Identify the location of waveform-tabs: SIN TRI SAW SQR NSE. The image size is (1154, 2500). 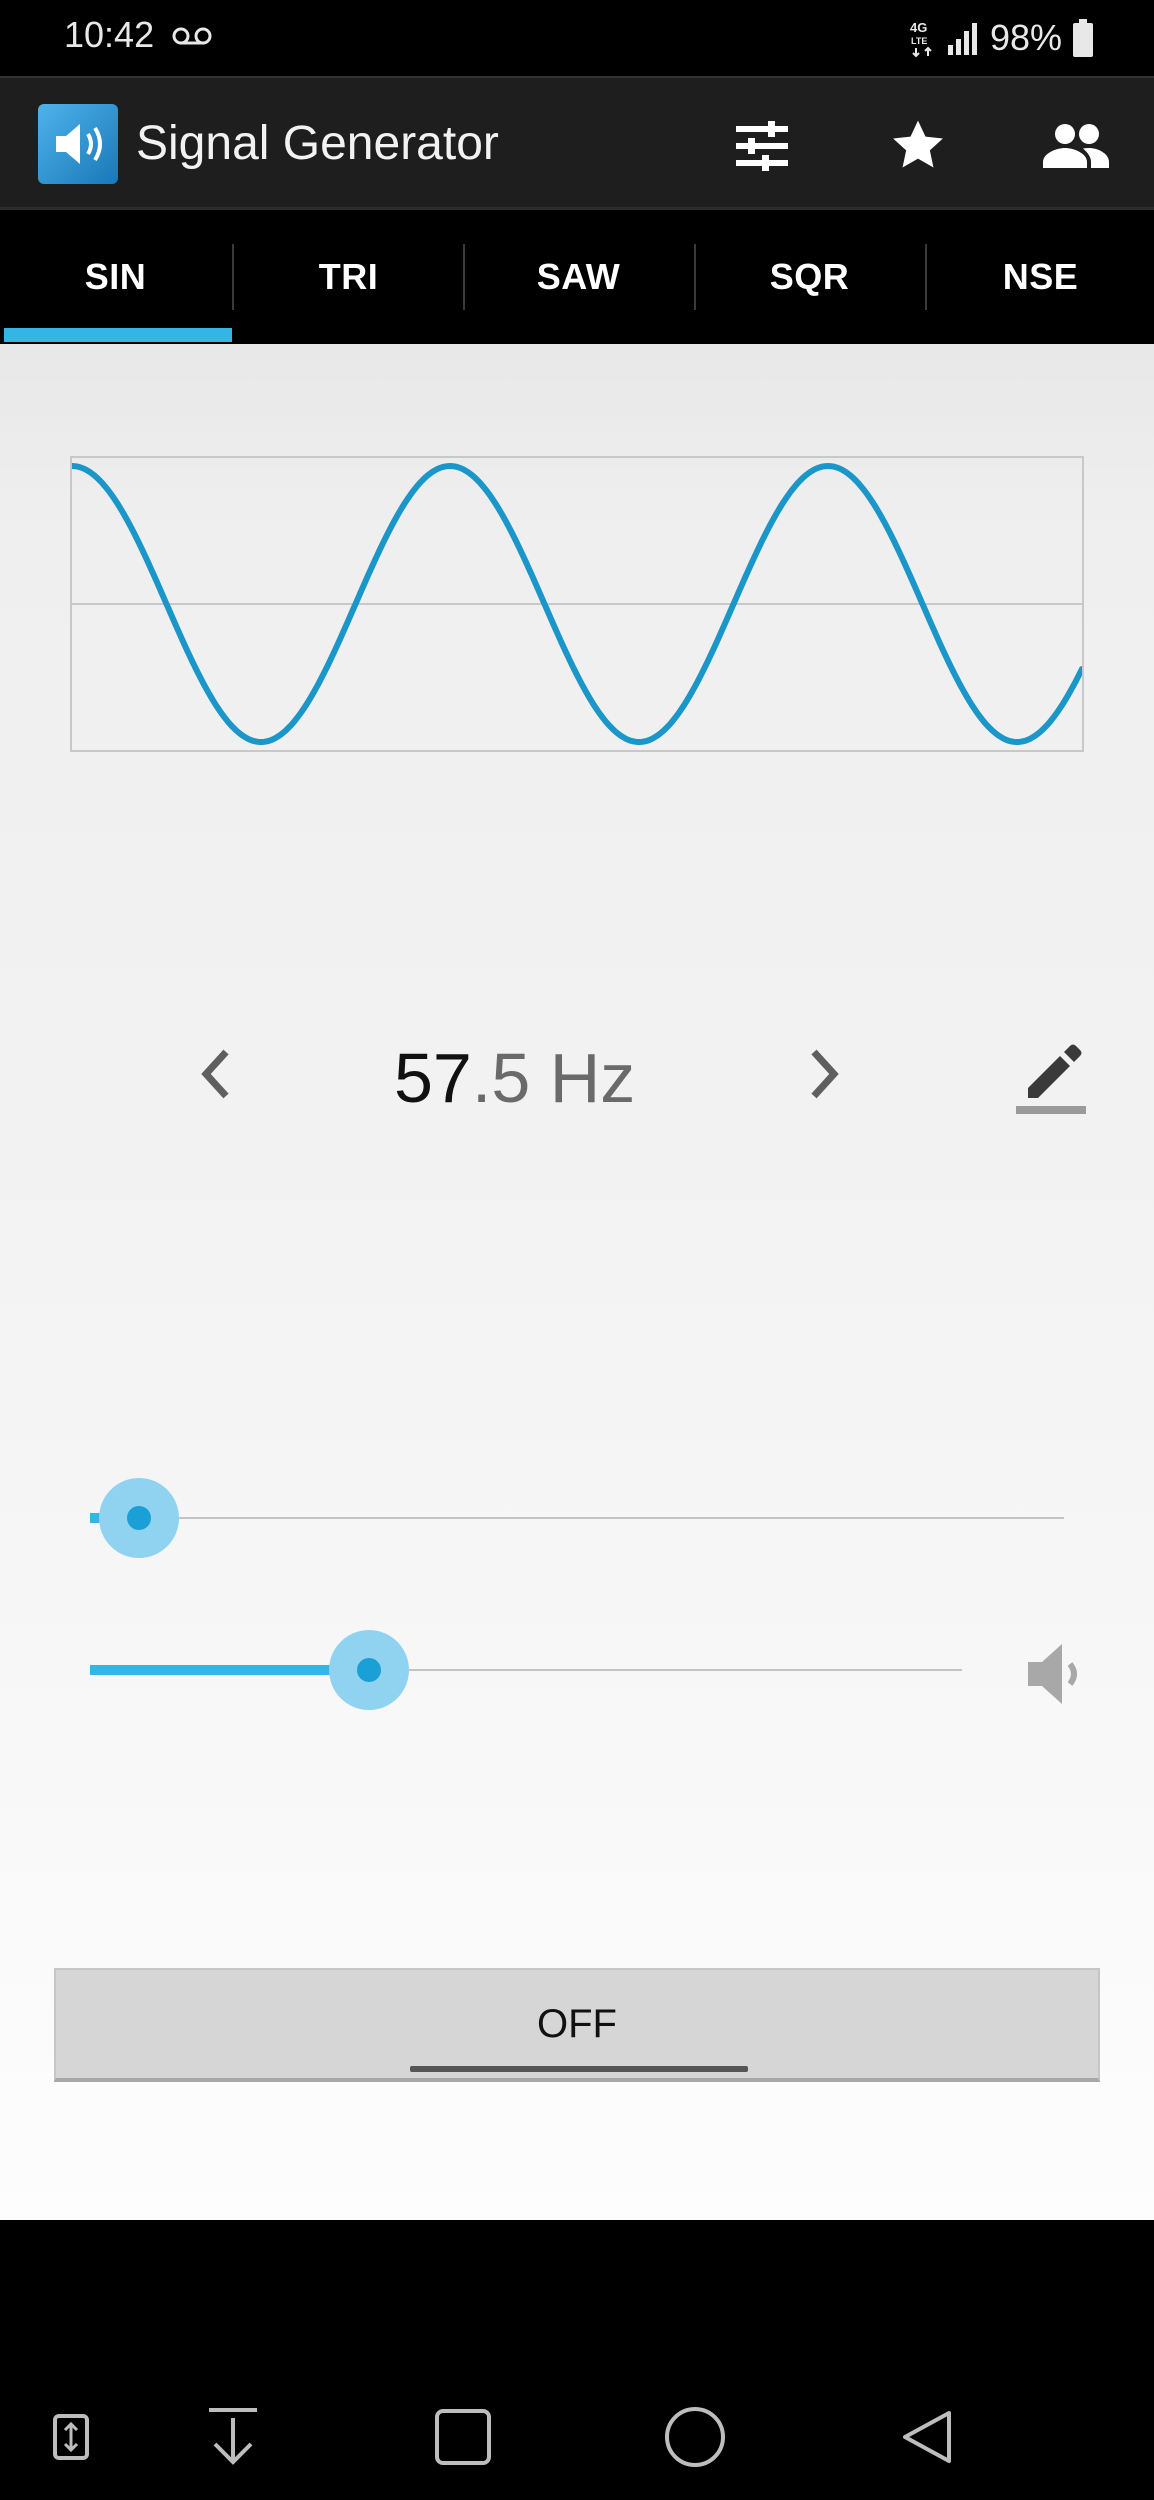
(577, 277).